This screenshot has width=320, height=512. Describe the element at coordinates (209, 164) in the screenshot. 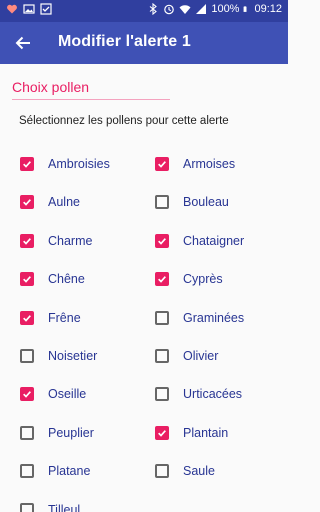

I see `pollen-label: Armoises` at that location.